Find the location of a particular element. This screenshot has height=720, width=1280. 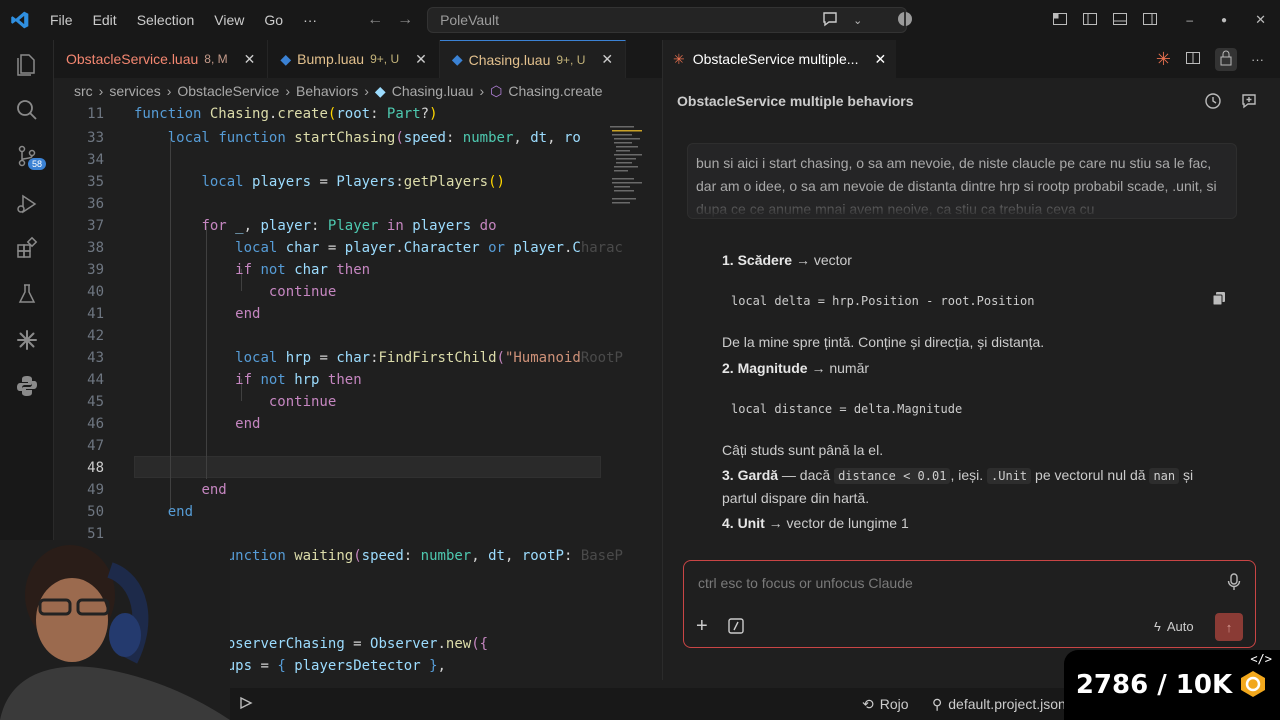

toggle-panel-icon is located at coordinates (1120, 20).